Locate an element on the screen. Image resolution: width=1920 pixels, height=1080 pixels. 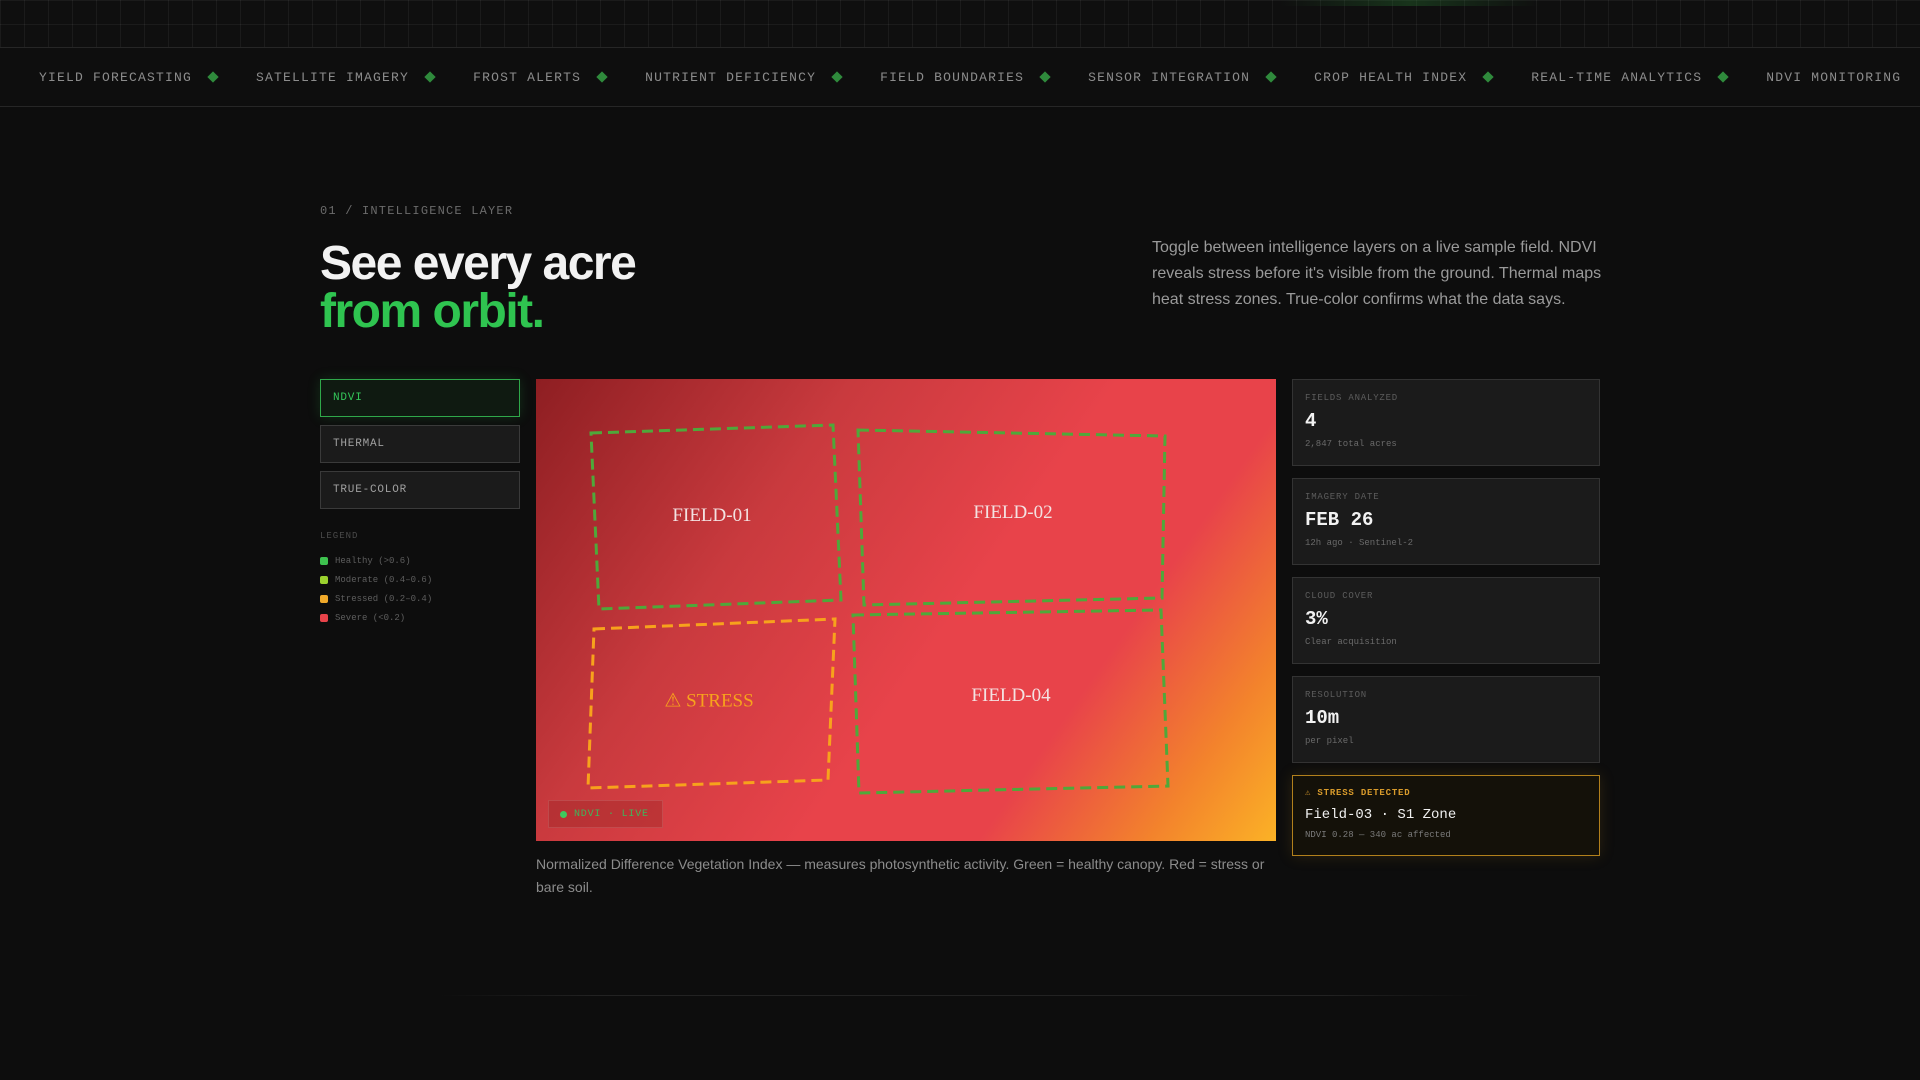
field-label-01: FIELD-01 is located at coordinates (712, 515).